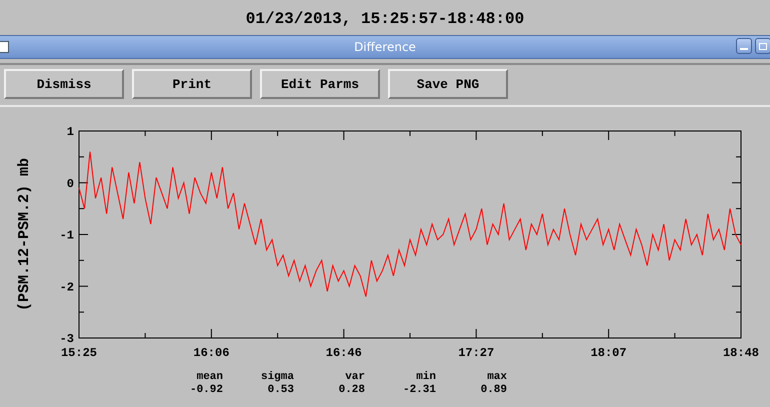 Image resolution: width=770 pixels, height=407 pixels. What do you see at coordinates (741, 353) in the screenshot?
I see `x-tick-label: 18:48` at bounding box center [741, 353].